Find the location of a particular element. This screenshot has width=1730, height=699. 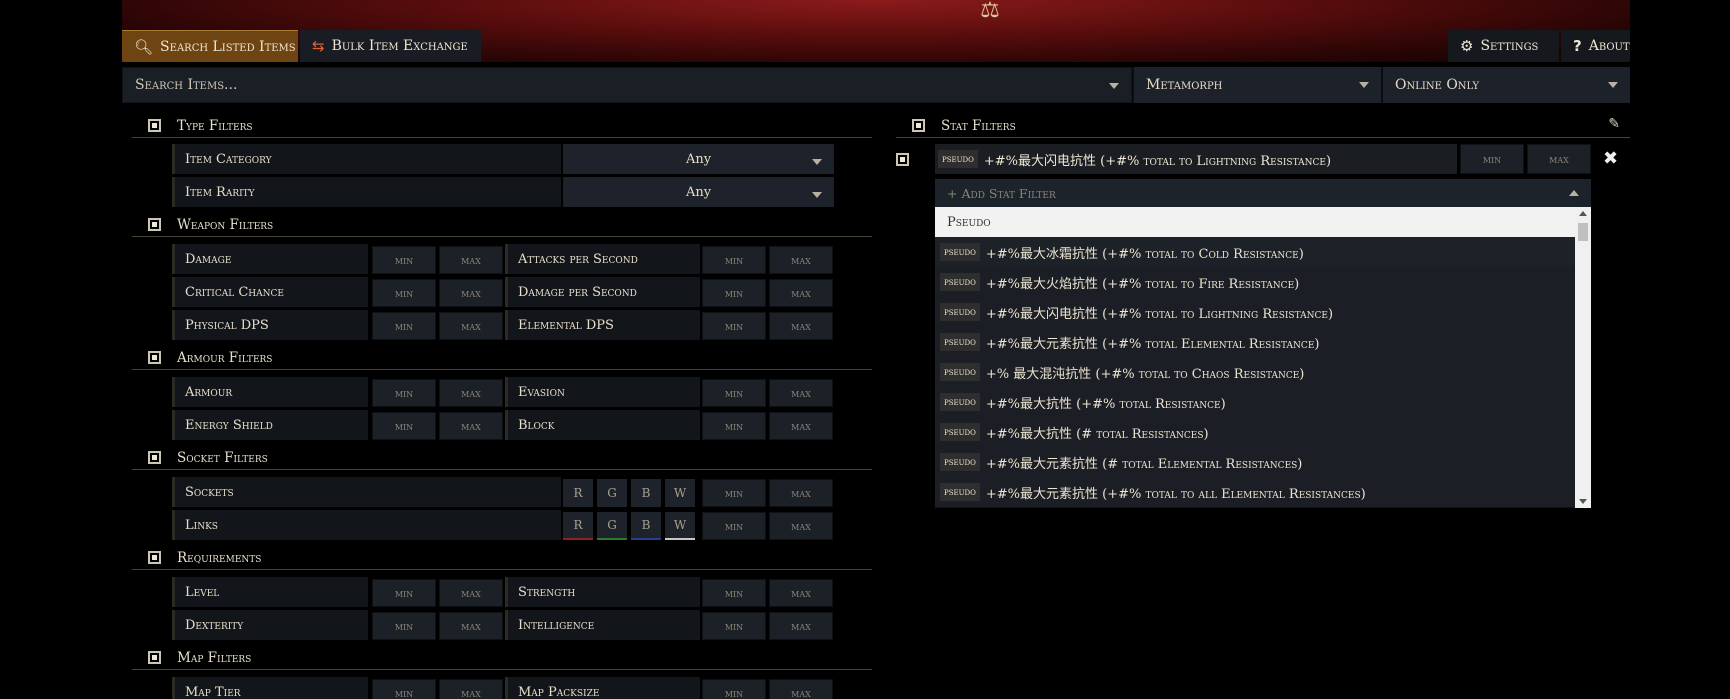

scroll-up-icon is located at coordinates (1583, 213).